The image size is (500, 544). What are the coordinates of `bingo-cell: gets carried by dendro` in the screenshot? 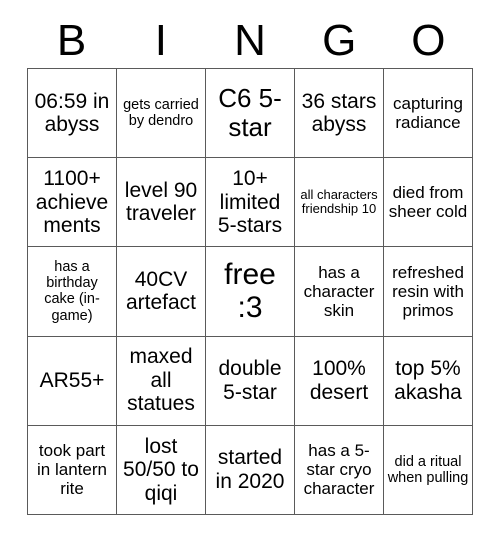 It's located at (161, 114).